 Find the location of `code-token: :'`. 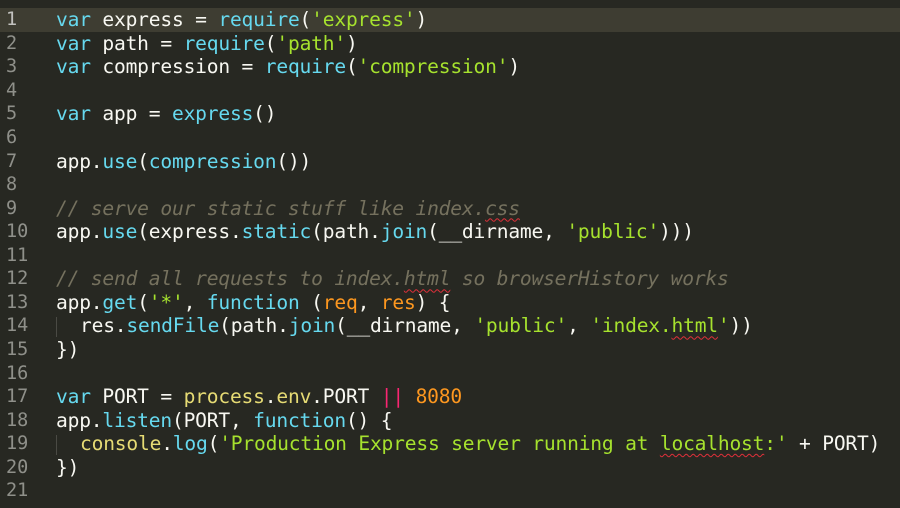

code-token: :' is located at coordinates (776, 444).